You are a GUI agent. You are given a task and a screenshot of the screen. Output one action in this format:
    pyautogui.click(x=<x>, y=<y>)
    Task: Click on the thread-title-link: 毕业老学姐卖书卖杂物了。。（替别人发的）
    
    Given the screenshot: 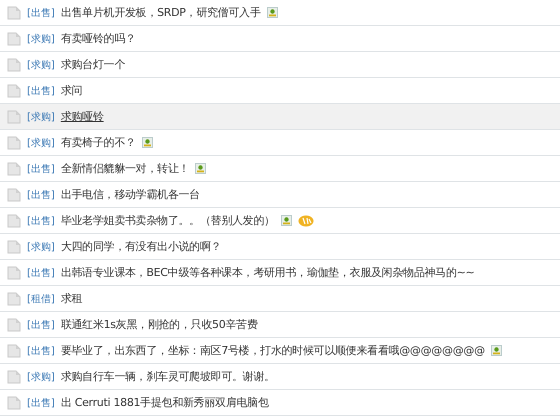 What is the action you would take?
    pyautogui.click(x=167, y=220)
    